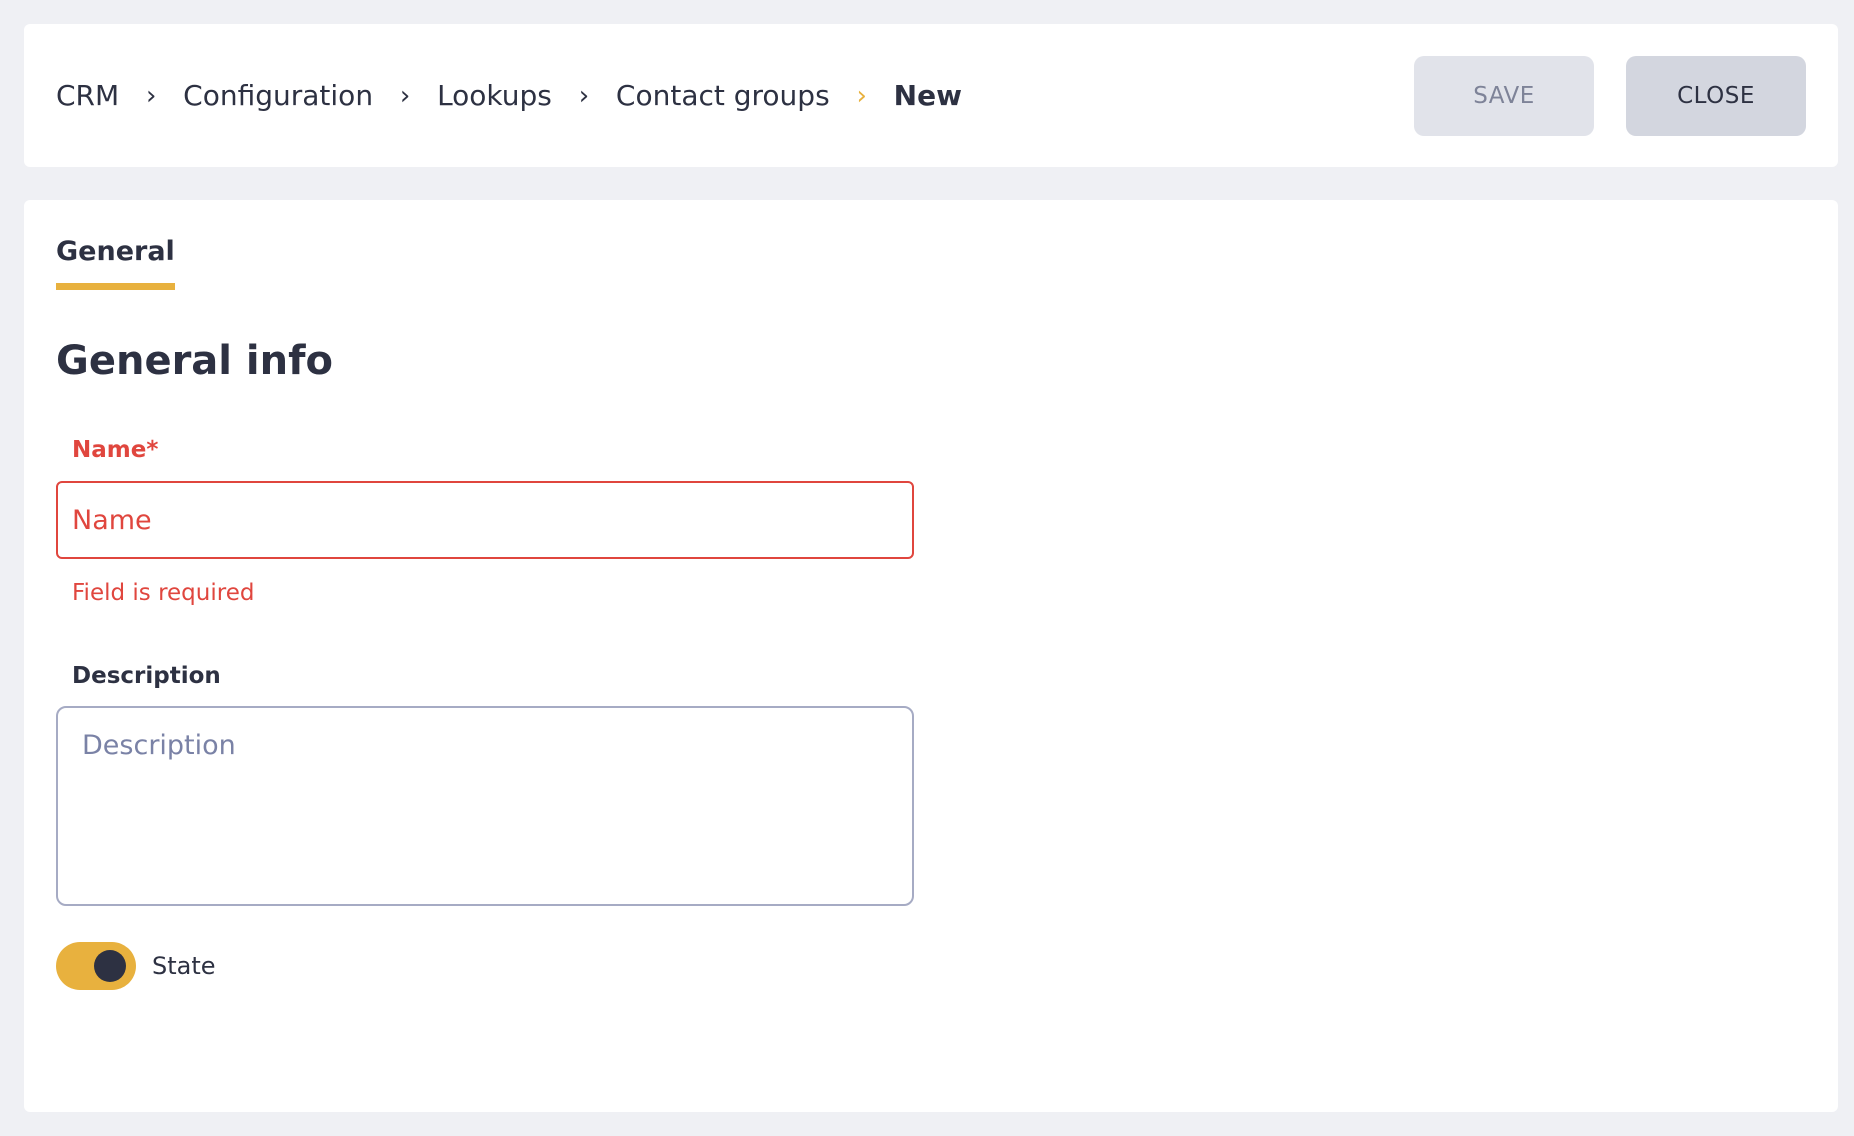 The width and height of the screenshot is (1854, 1136). What do you see at coordinates (485, 806) in the screenshot?
I see `description-textarea` at bounding box center [485, 806].